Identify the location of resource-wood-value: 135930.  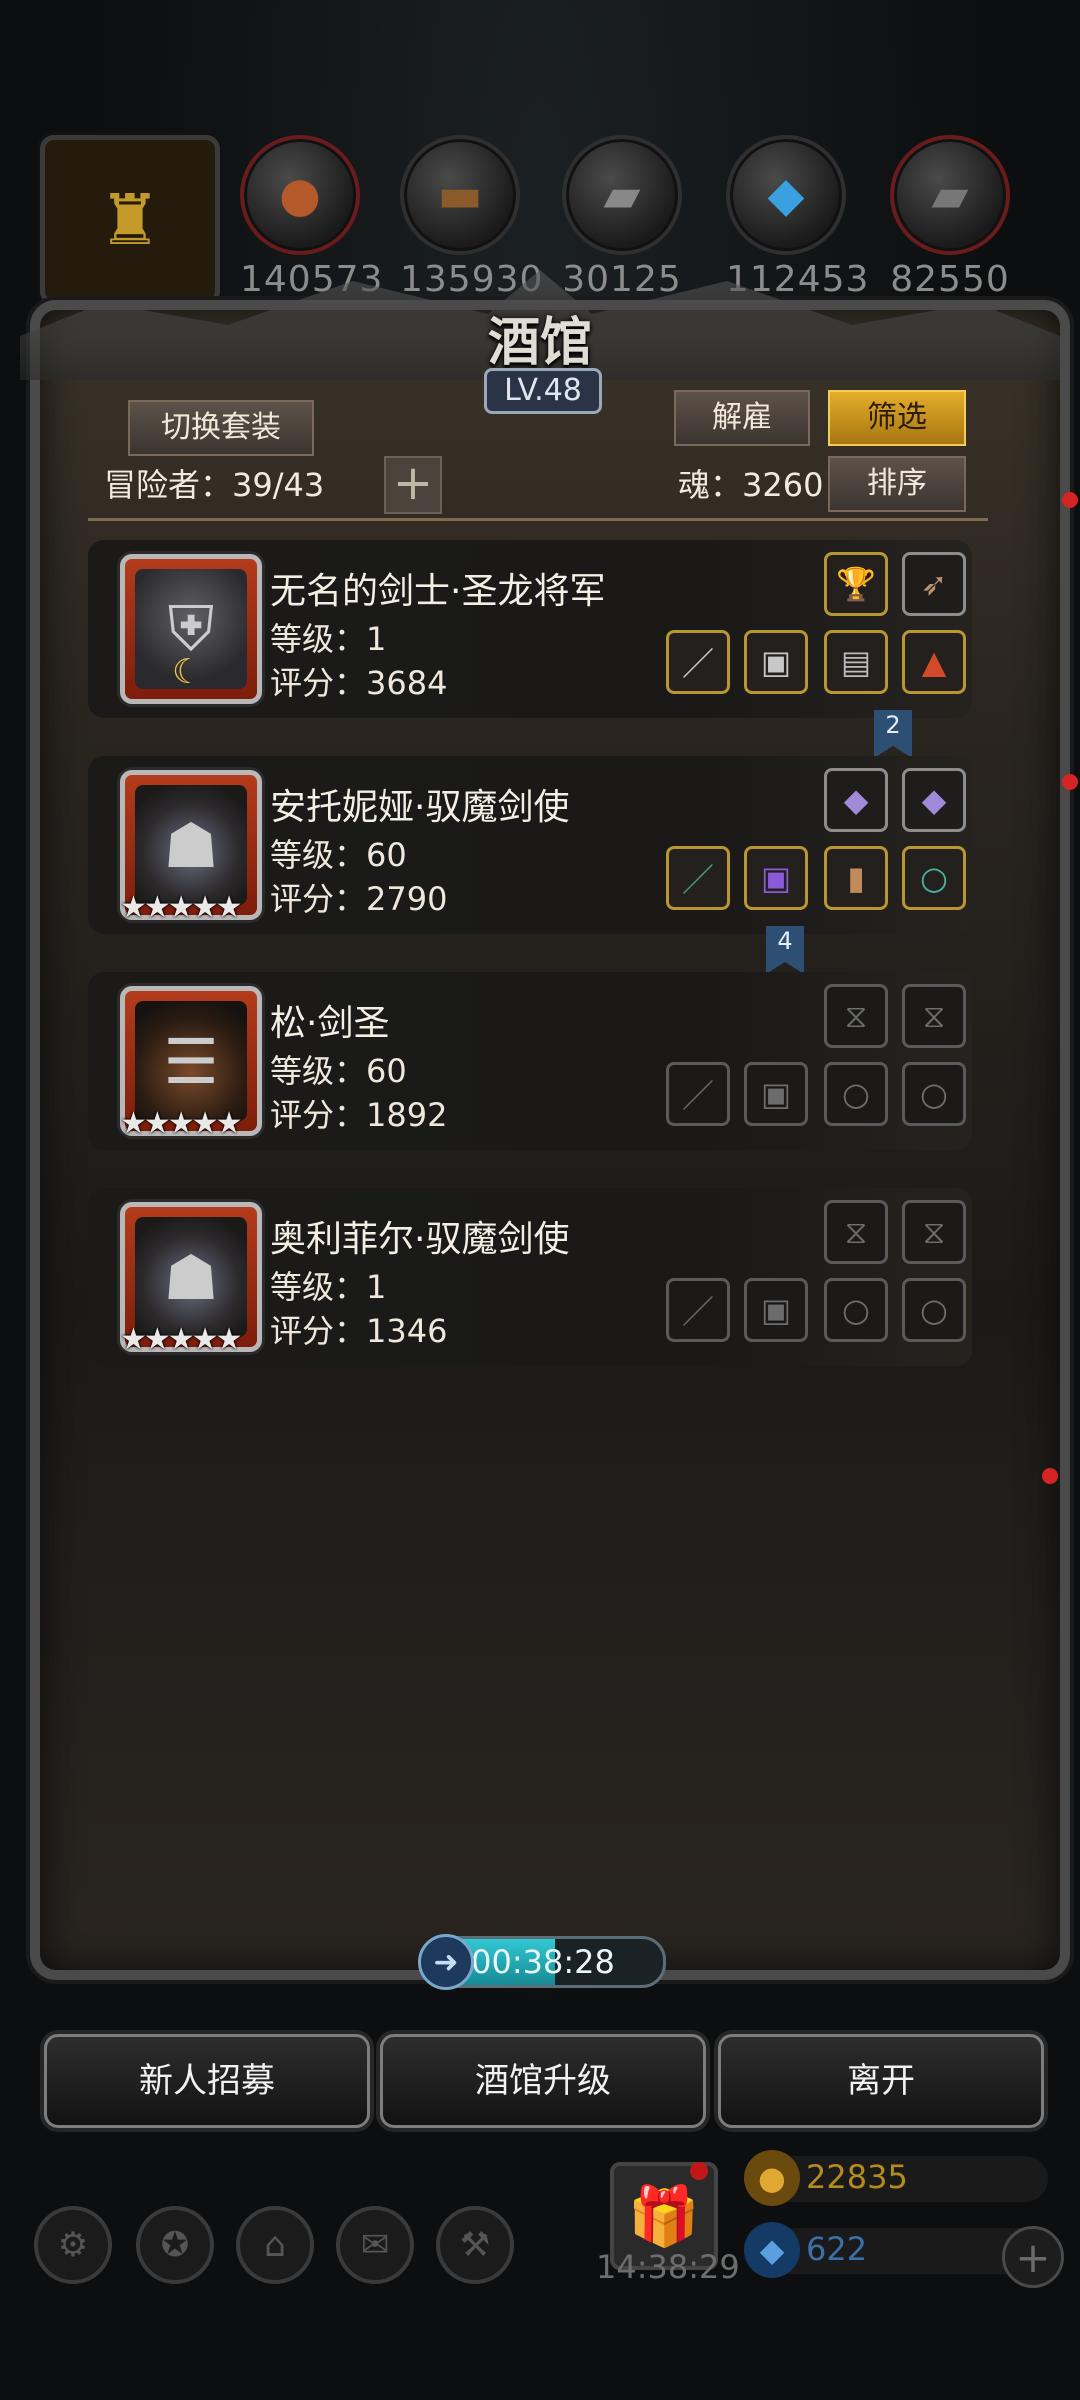
(472, 279).